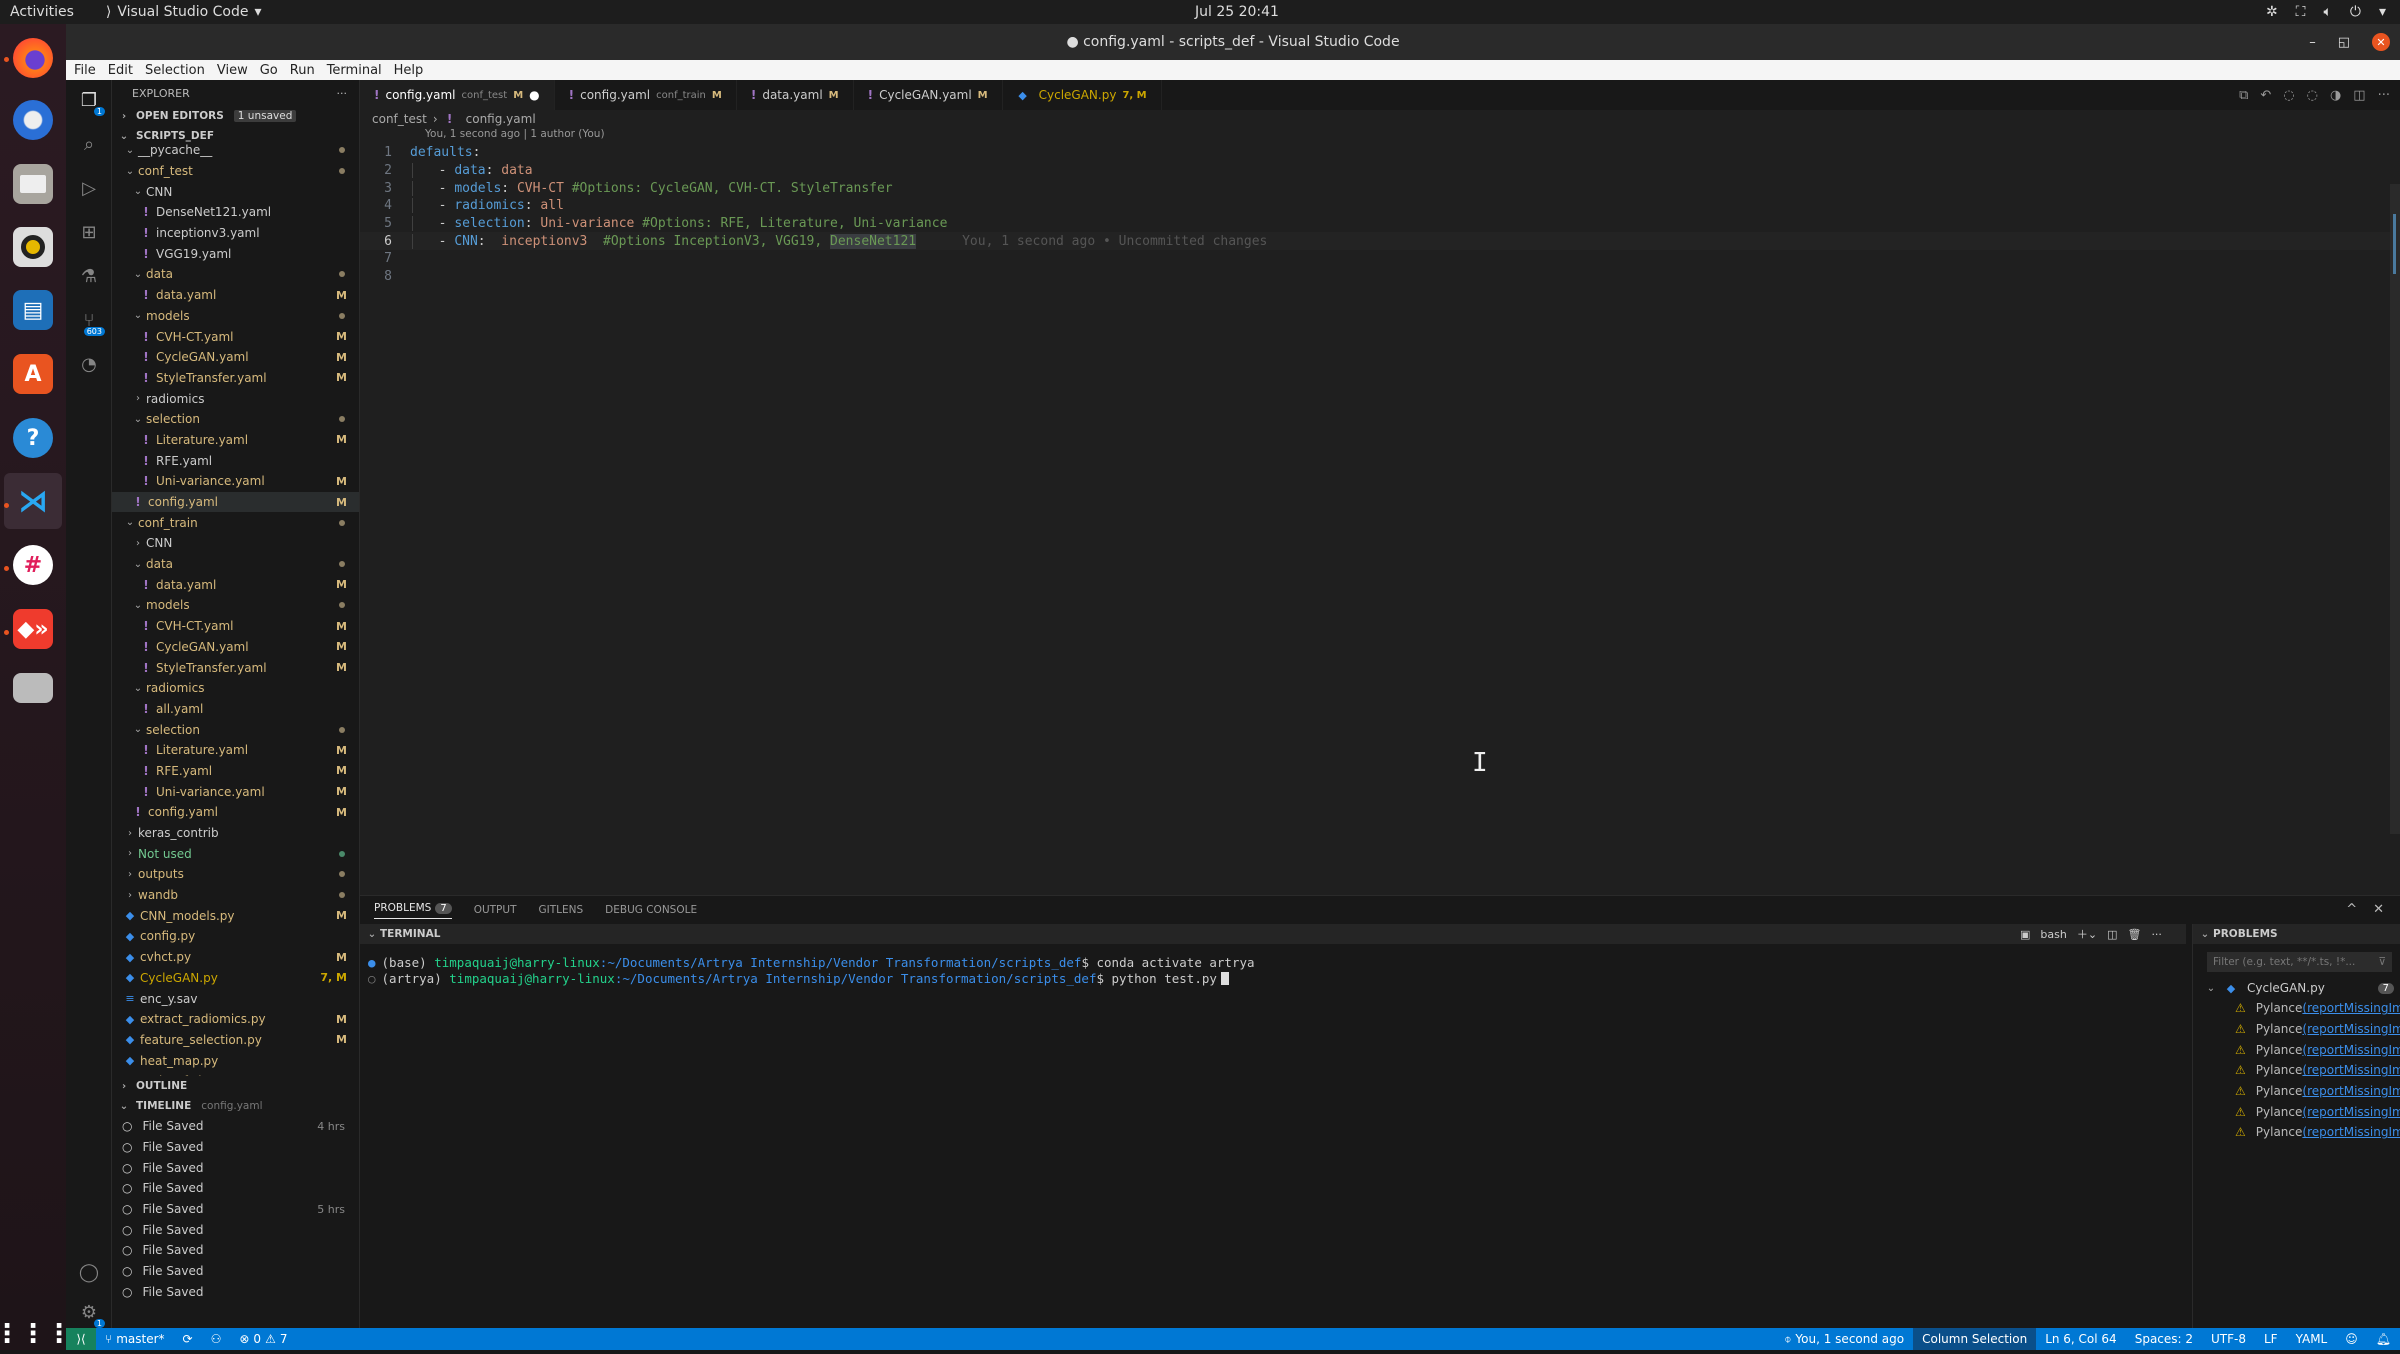  I want to click on slack-icon: #, so click(33, 565).